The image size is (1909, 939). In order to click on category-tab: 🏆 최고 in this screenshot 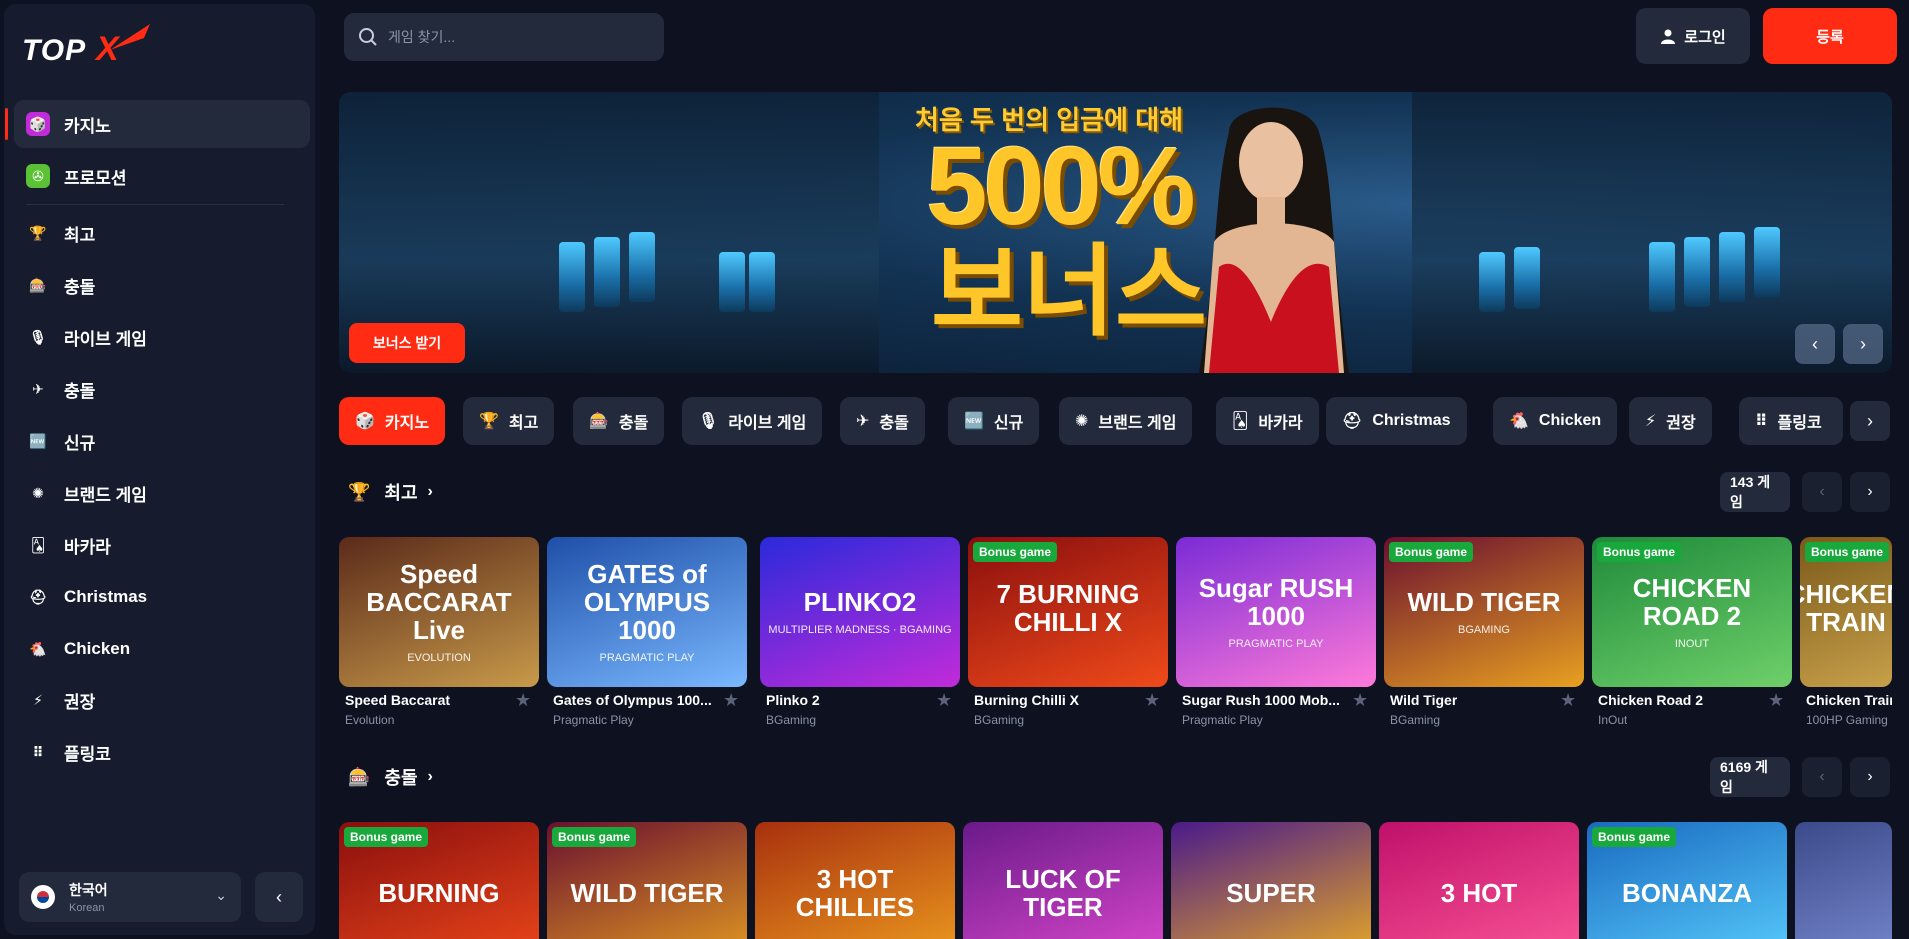, I will do `click(509, 421)`.